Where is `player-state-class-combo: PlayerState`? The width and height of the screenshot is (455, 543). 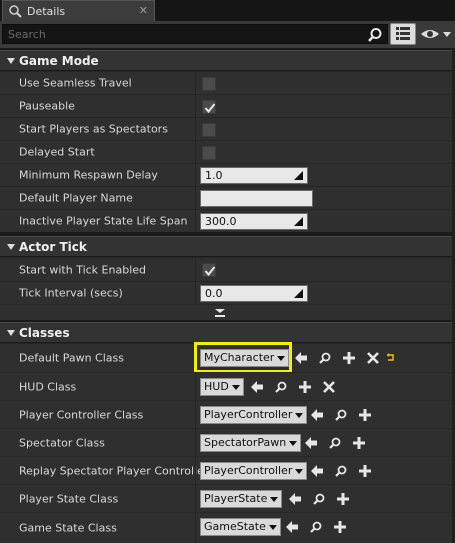
player-state-class-combo: PlayerState is located at coordinates (241, 499).